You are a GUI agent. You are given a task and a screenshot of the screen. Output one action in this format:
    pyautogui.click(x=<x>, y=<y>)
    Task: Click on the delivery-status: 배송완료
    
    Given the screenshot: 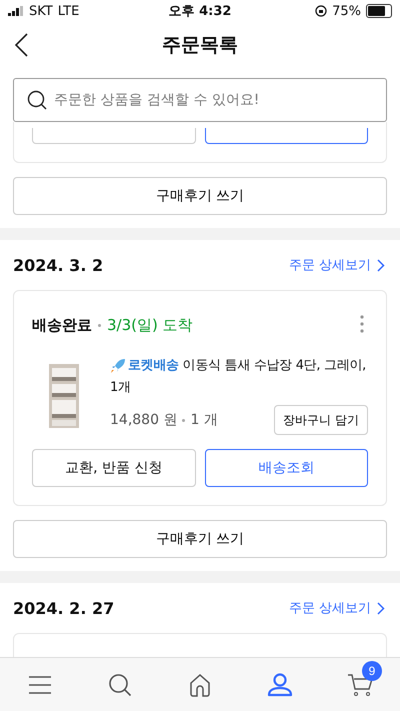 What is the action you would take?
    pyautogui.click(x=62, y=325)
    